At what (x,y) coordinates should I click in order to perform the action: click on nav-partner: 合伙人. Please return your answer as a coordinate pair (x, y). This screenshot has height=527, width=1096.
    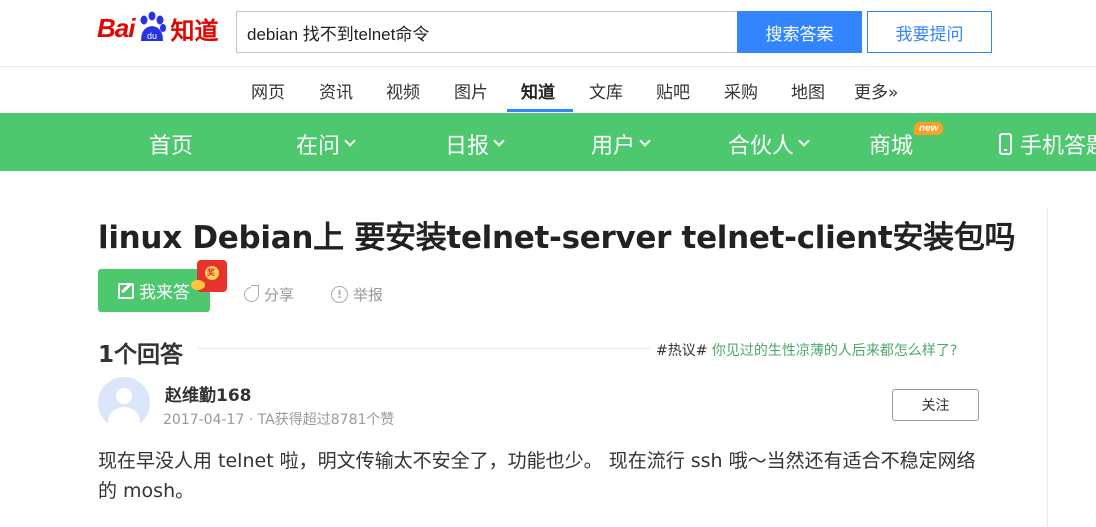
    Looking at the image, I should click on (769, 144).